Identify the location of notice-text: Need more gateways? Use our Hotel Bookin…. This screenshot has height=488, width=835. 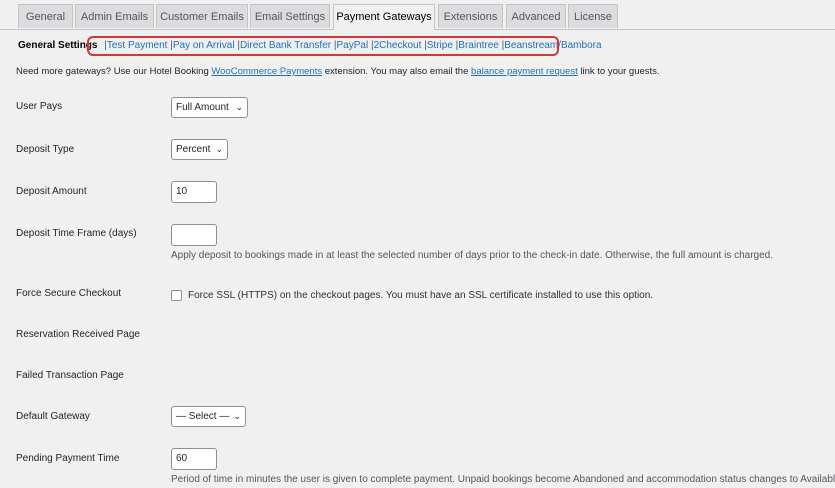
(114, 71).